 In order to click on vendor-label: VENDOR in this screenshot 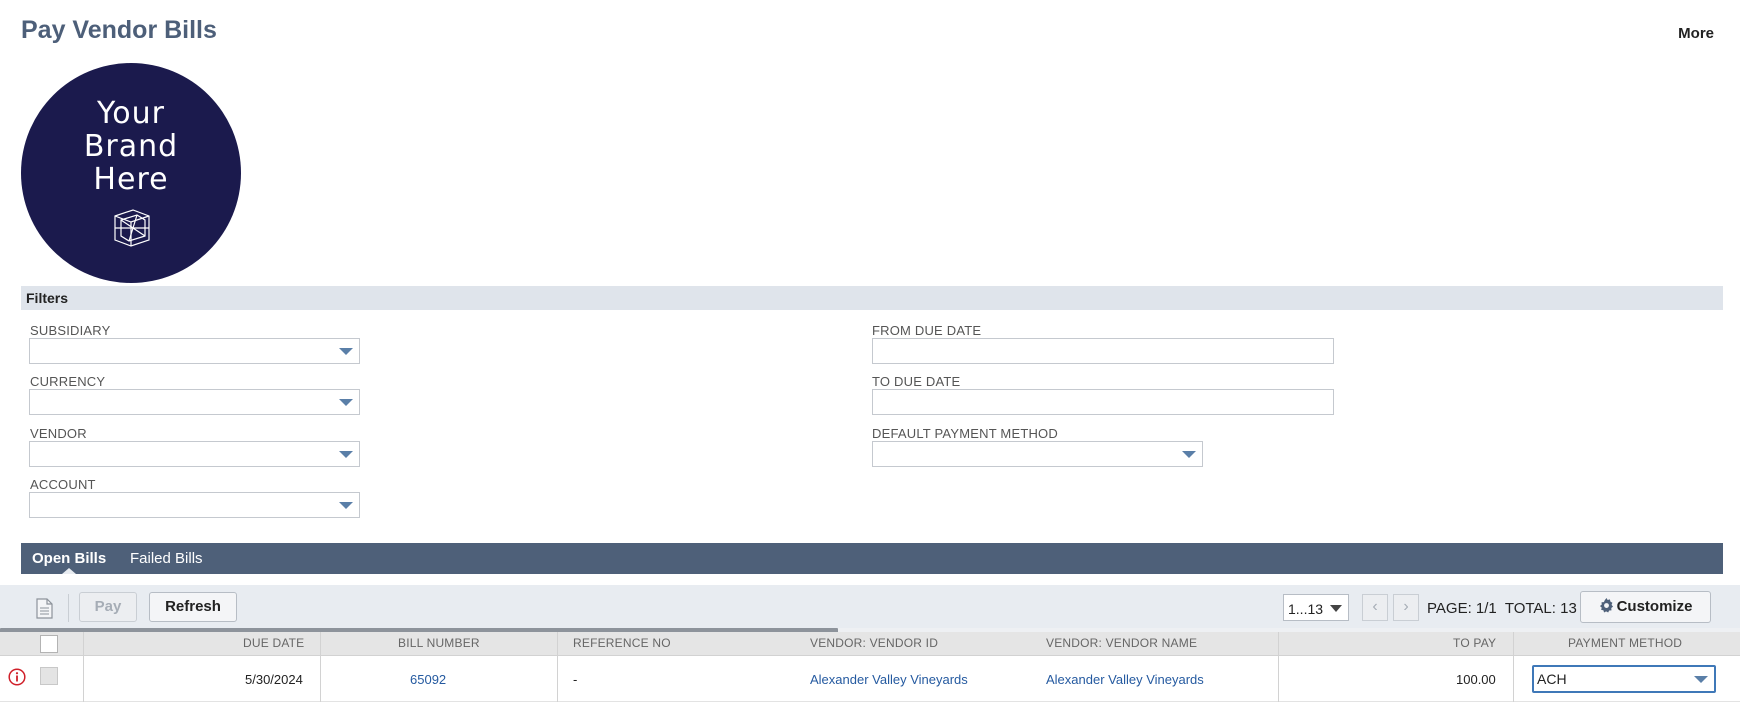, I will do `click(58, 433)`.